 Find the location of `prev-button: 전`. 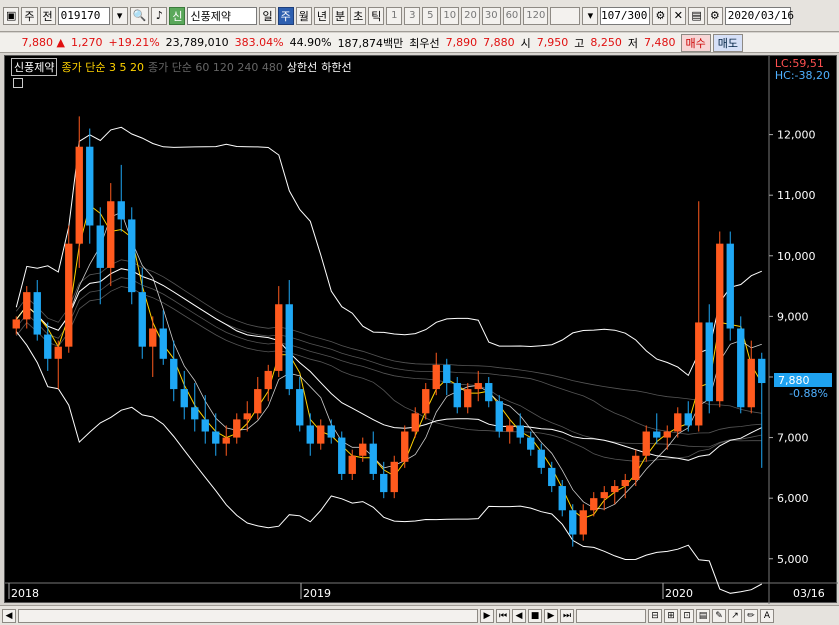

prev-button: 전 is located at coordinates (47, 15).